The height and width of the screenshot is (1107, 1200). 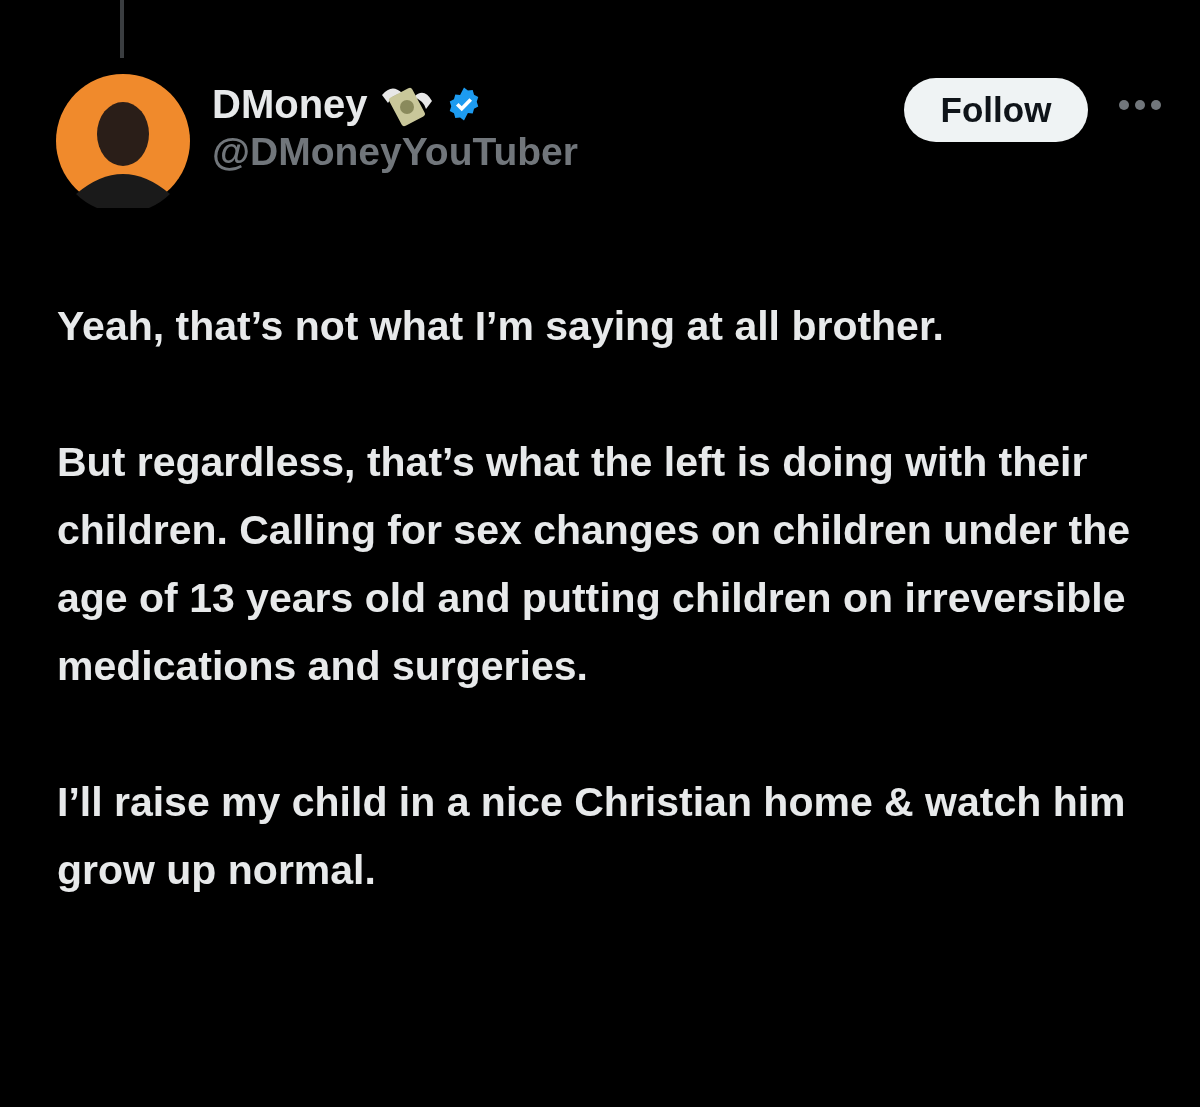 What do you see at coordinates (501, 326) in the screenshot?
I see `post-paragraph: Yeah, that’s not what I’m saying at all brother.` at bounding box center [501, 326].